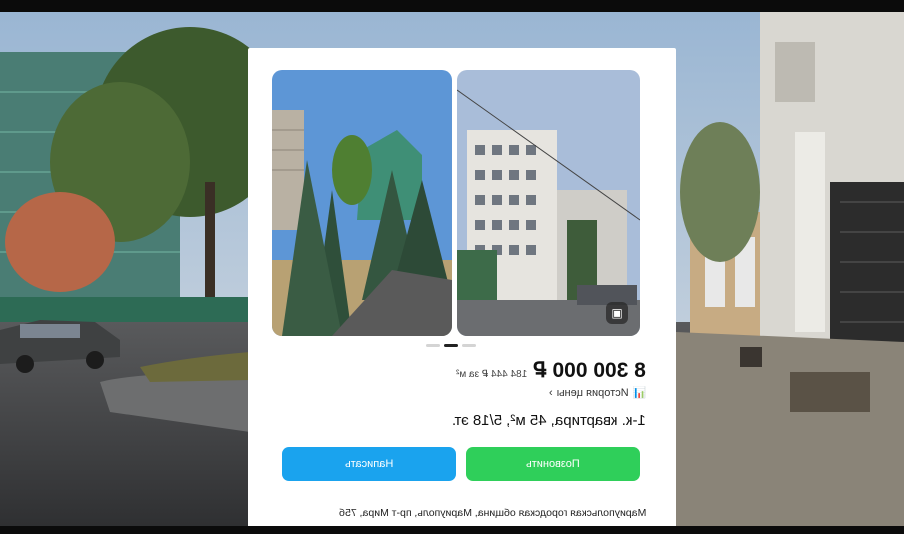 The height and width of the screenshot is (534, 904). What do you see at coordinates (617, 313) in the screenshot?
I see `gallery-icon: ▣` at bounding box center [617, 313].